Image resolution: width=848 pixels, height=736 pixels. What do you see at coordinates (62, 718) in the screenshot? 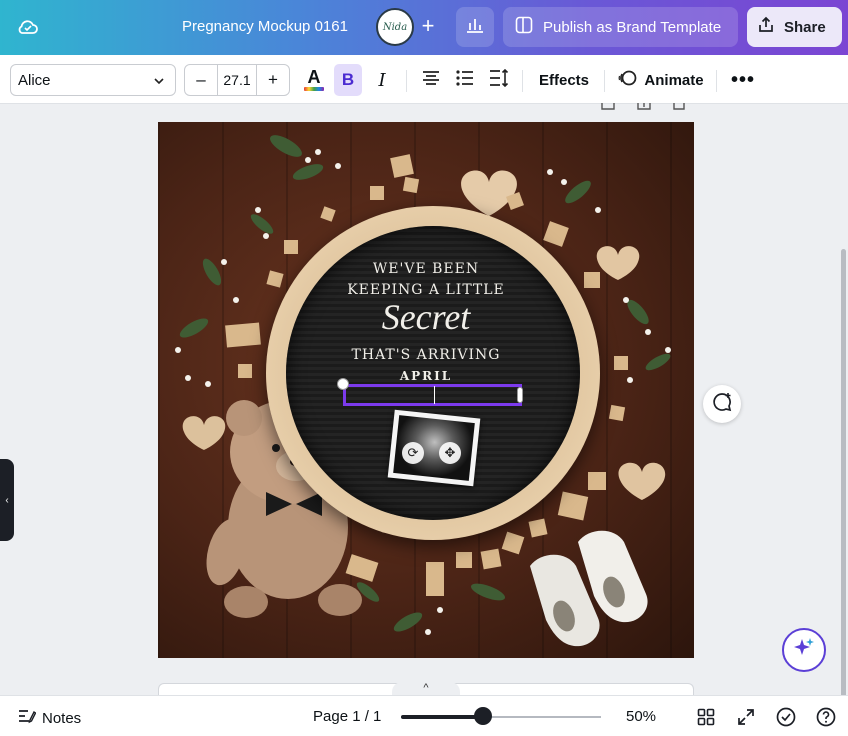
I see `notes-label: Notes` at bounding box center [62, 718].